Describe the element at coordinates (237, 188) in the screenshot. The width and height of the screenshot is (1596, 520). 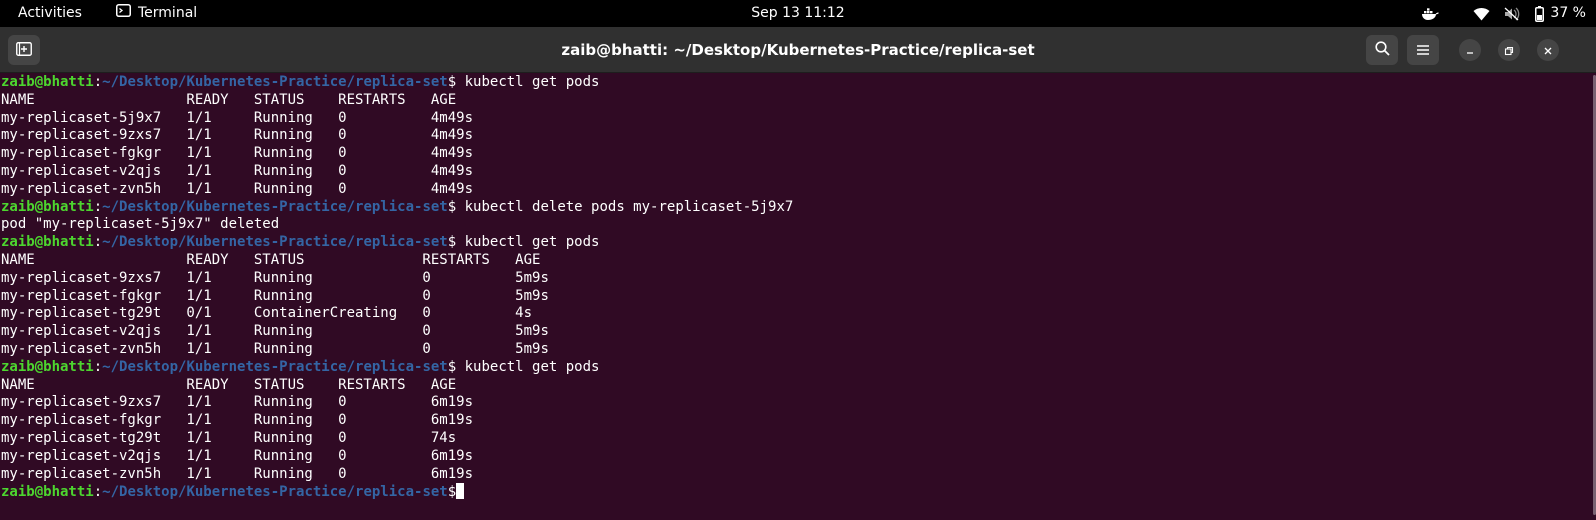
I see `output-line: my-replicaset-zvn5h 1/1 Running 0 4m49s` at that location.